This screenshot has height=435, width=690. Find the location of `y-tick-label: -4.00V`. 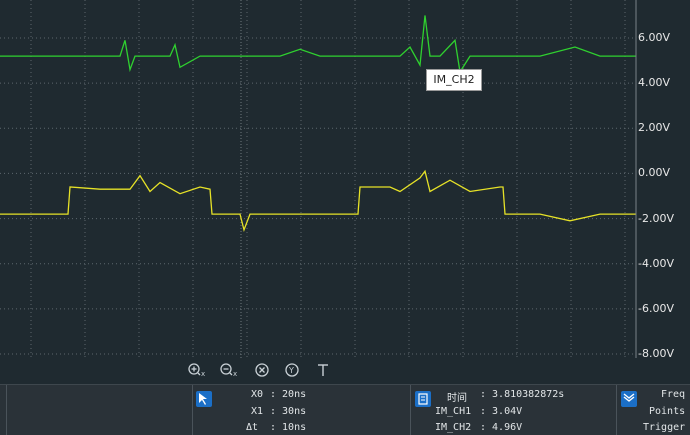

y-tick-label: -4.00V is located at coordinates (656, 263).